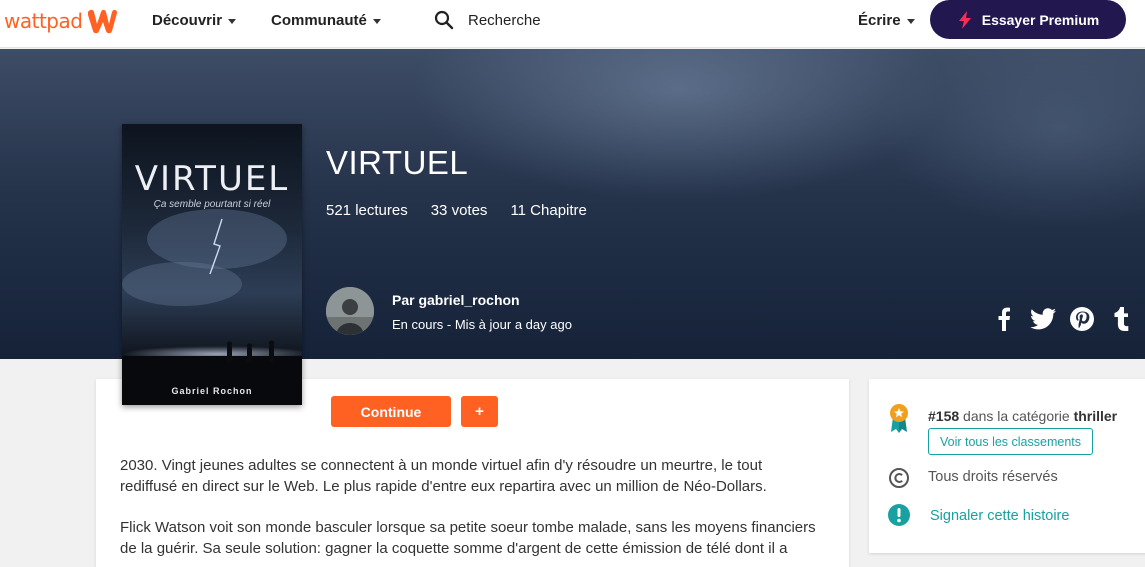 Image resolution: width=1145 pixels, height=567 pixels. What do you see at coordinates (899, 517) in the screenshot?
I see `alert-icon` at bounding box center [899, 517].